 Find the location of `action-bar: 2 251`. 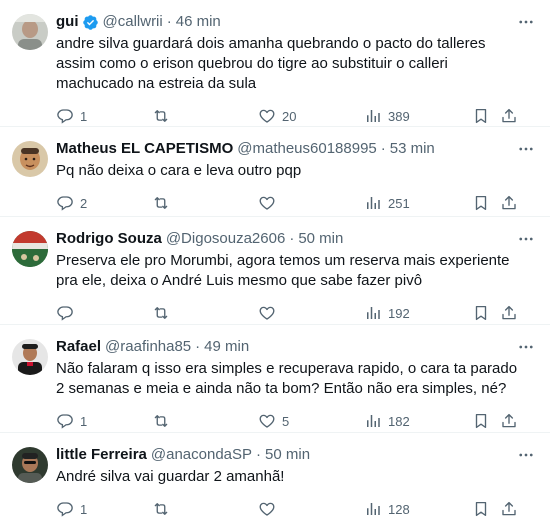

action-bar: 2 251 is located at coordinates (295, 203).